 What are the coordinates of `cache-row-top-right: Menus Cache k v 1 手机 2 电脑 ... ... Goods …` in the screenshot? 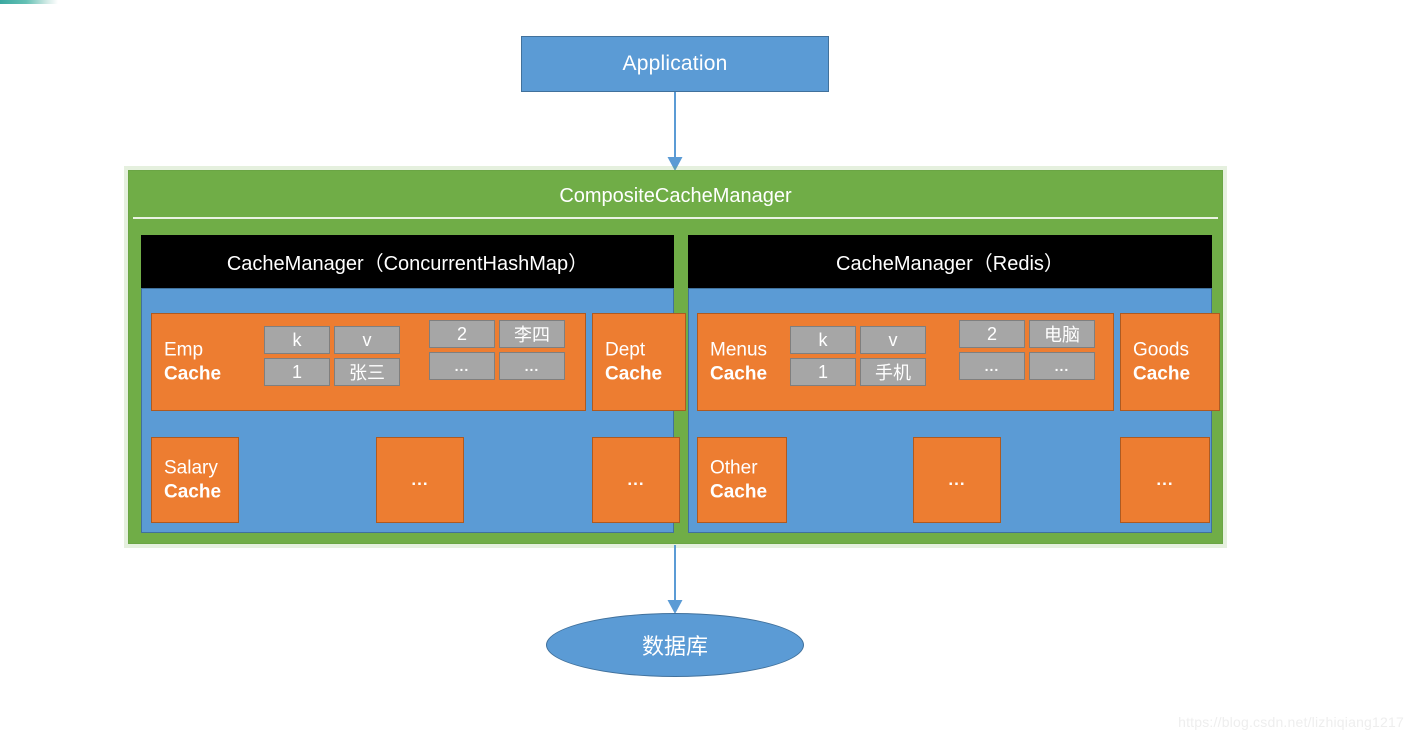 It's located at (954, 362).